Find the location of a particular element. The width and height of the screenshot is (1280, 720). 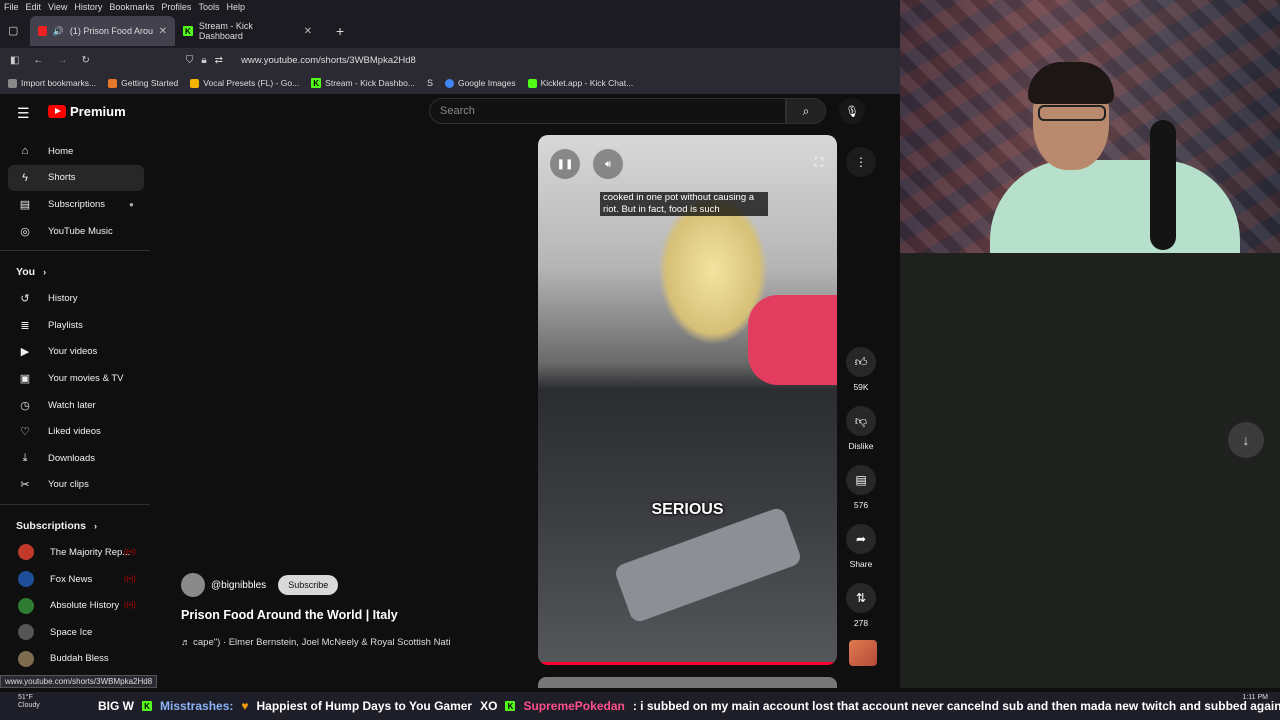

tab-list-icon: ▢ is located at coordinates (13, 30).